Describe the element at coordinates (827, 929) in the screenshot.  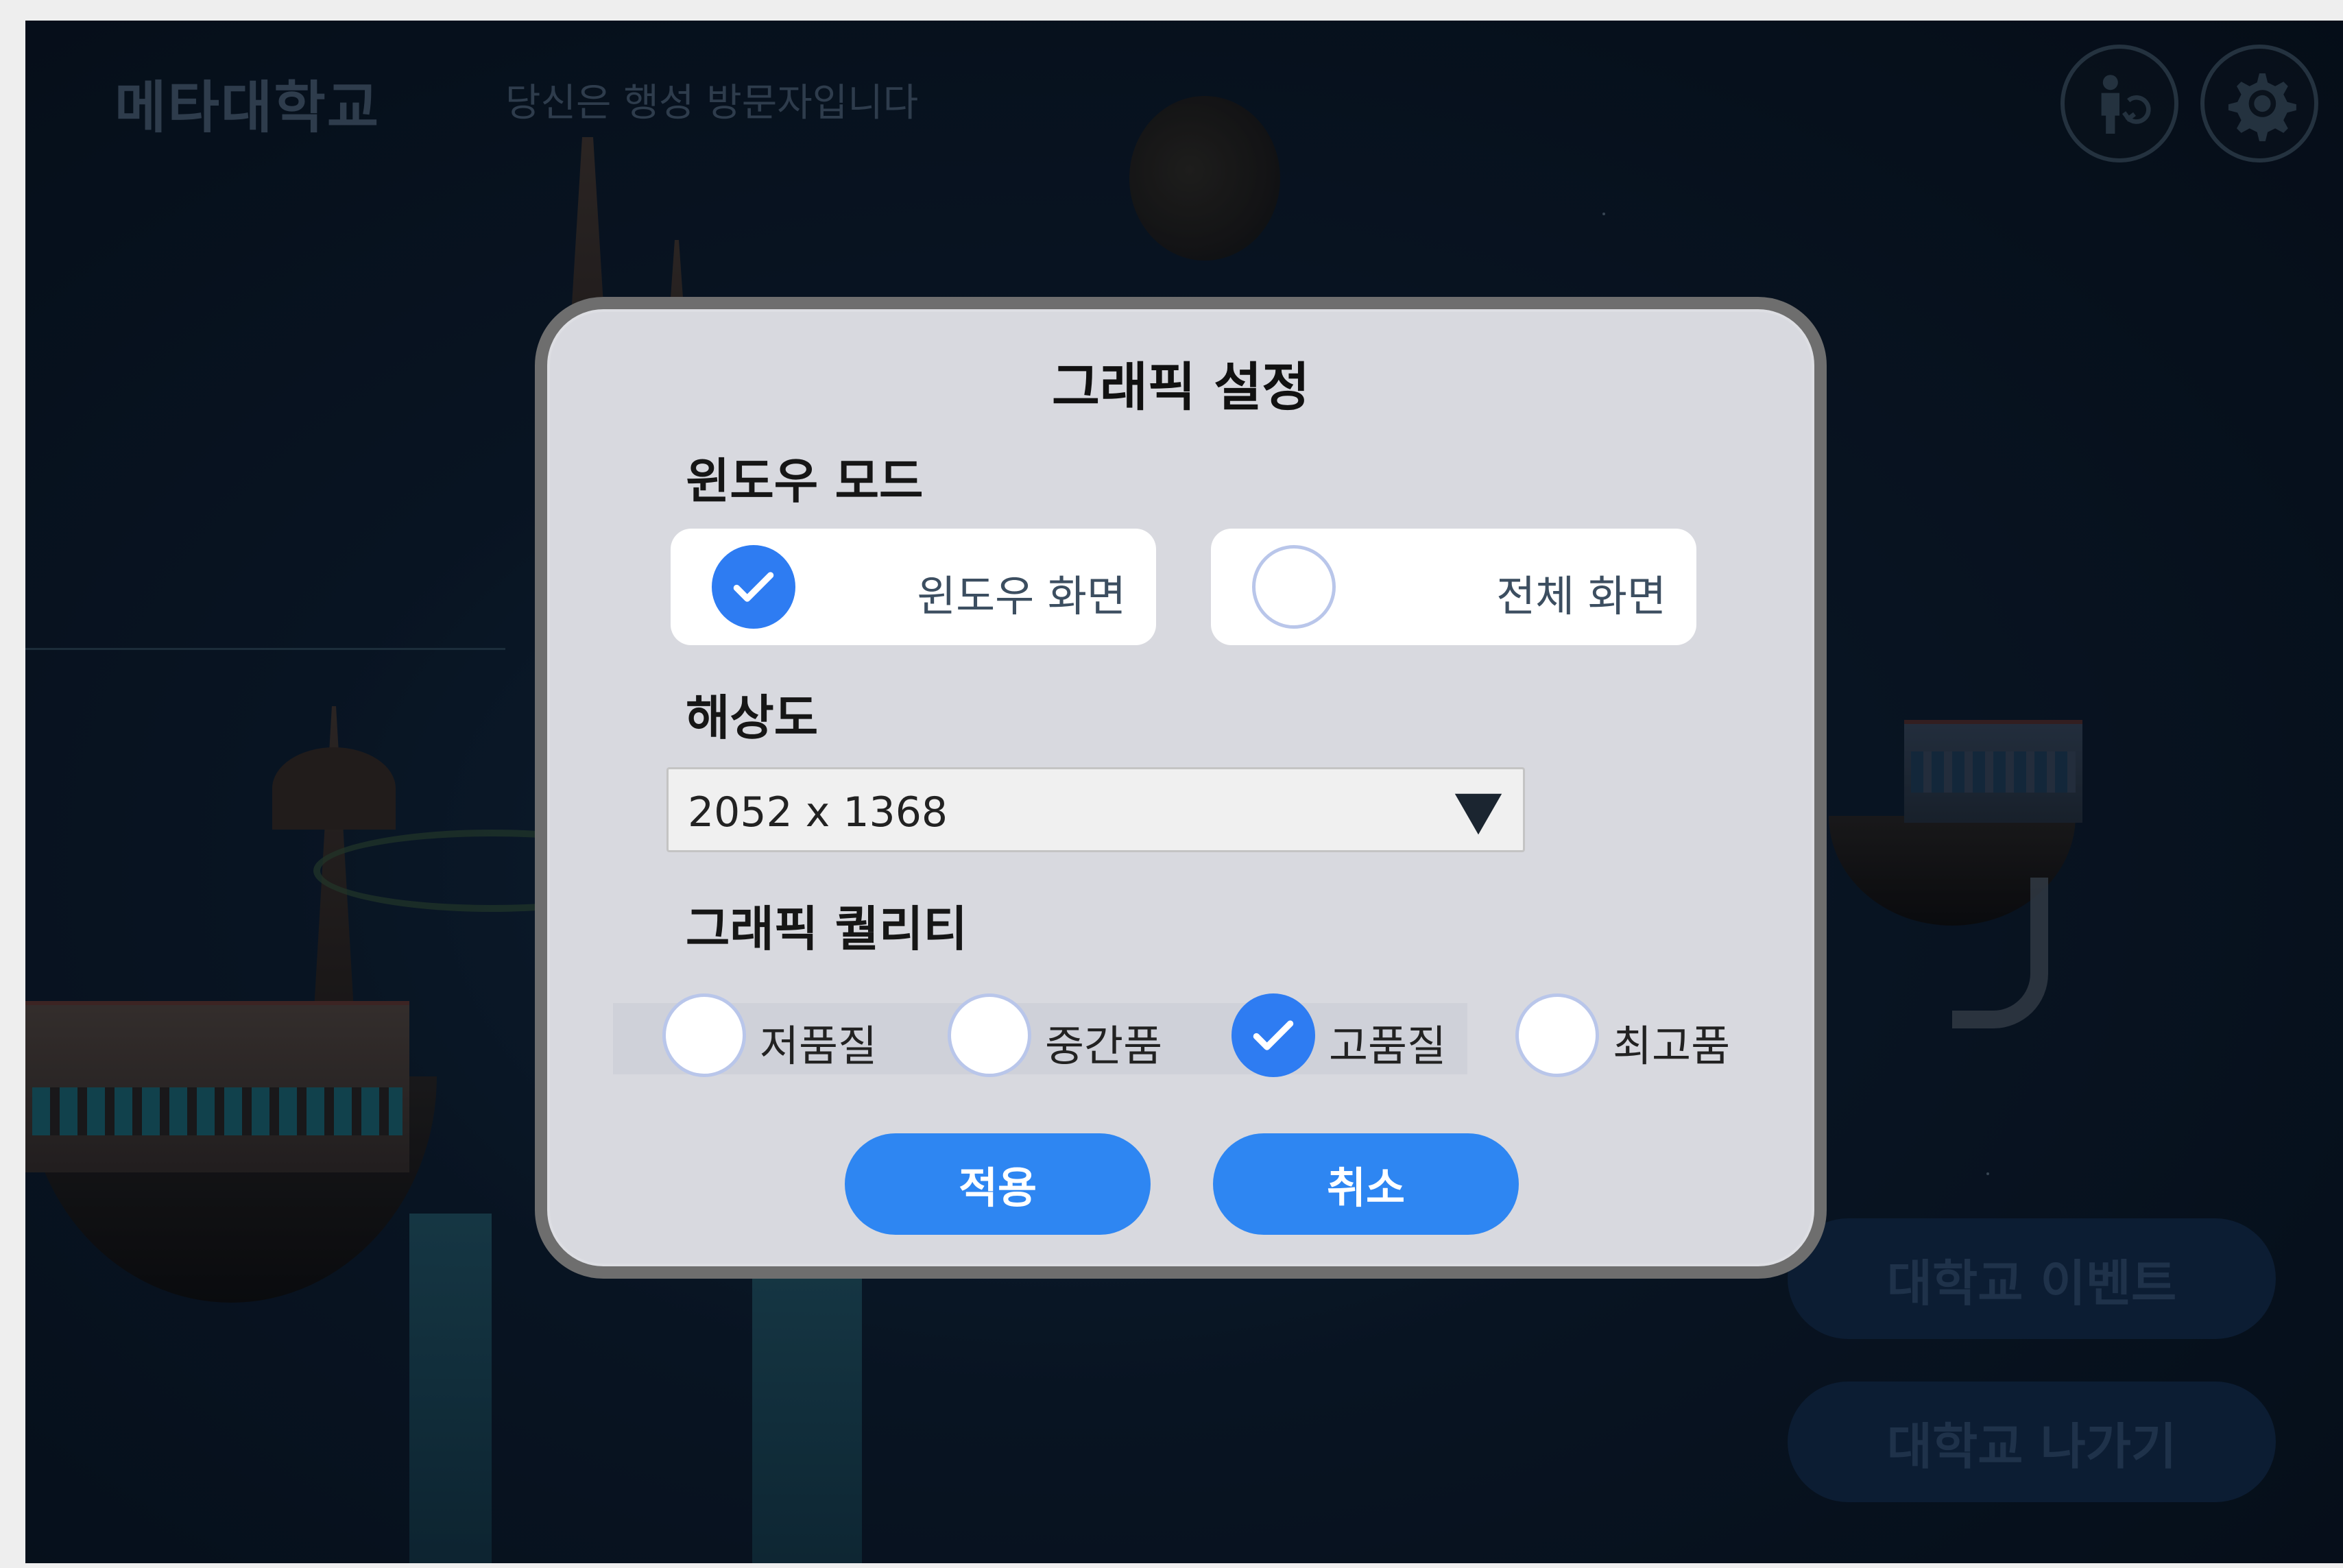
I see `graphics-quality-label: 그래픽 퀄리티` at that location.